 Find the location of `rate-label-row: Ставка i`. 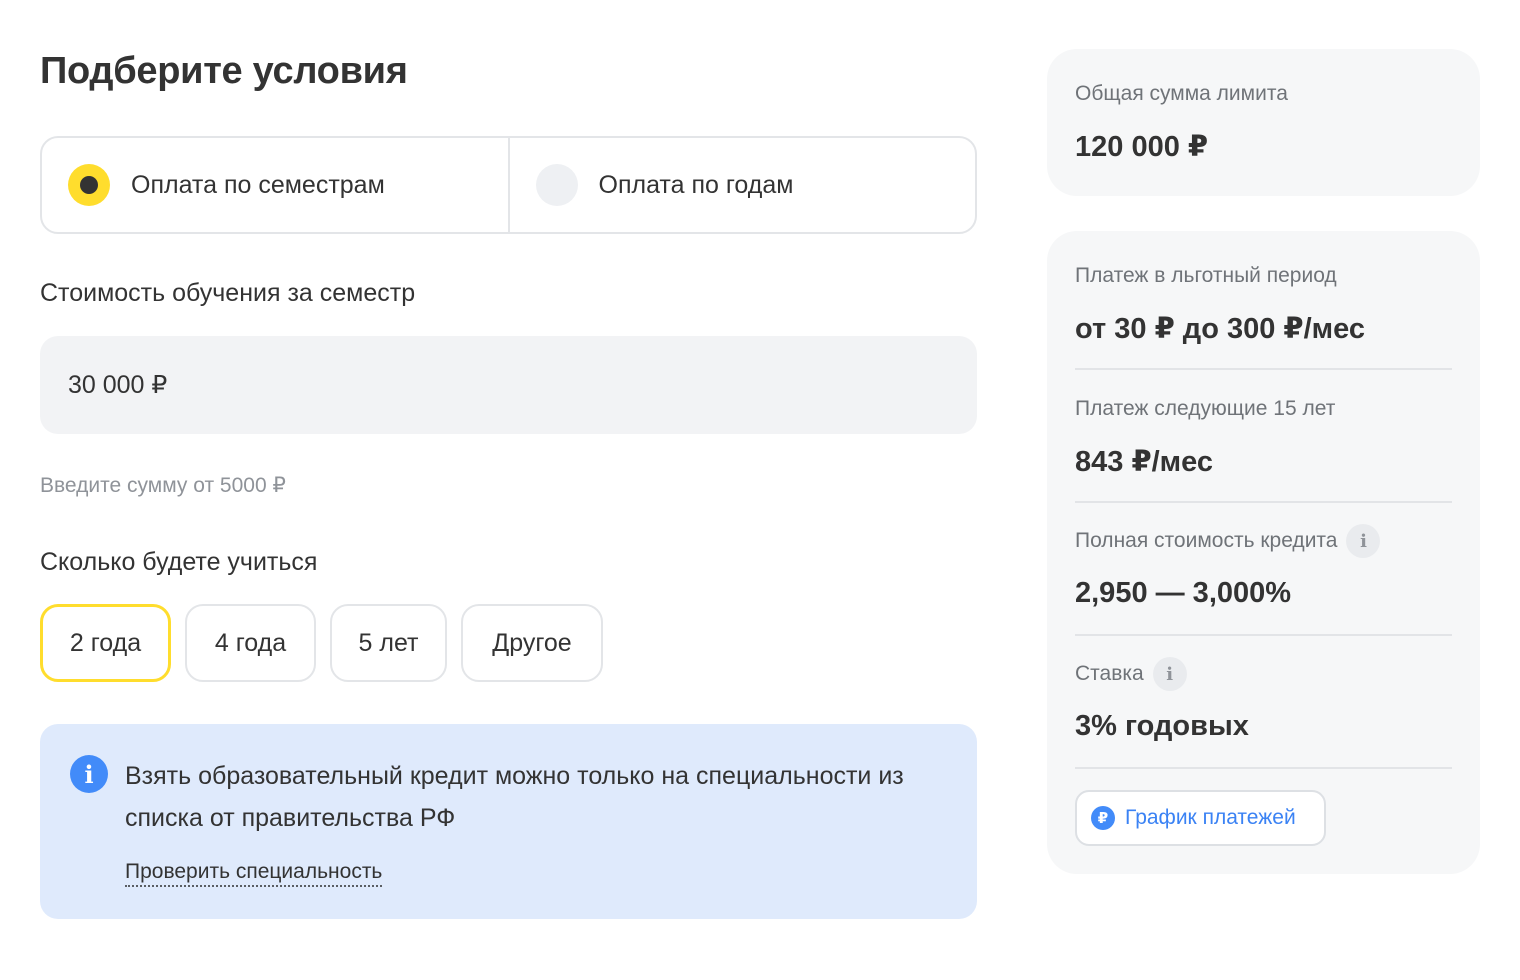

rate-label-row: Ставка i is located at coordinates (1131, 674).